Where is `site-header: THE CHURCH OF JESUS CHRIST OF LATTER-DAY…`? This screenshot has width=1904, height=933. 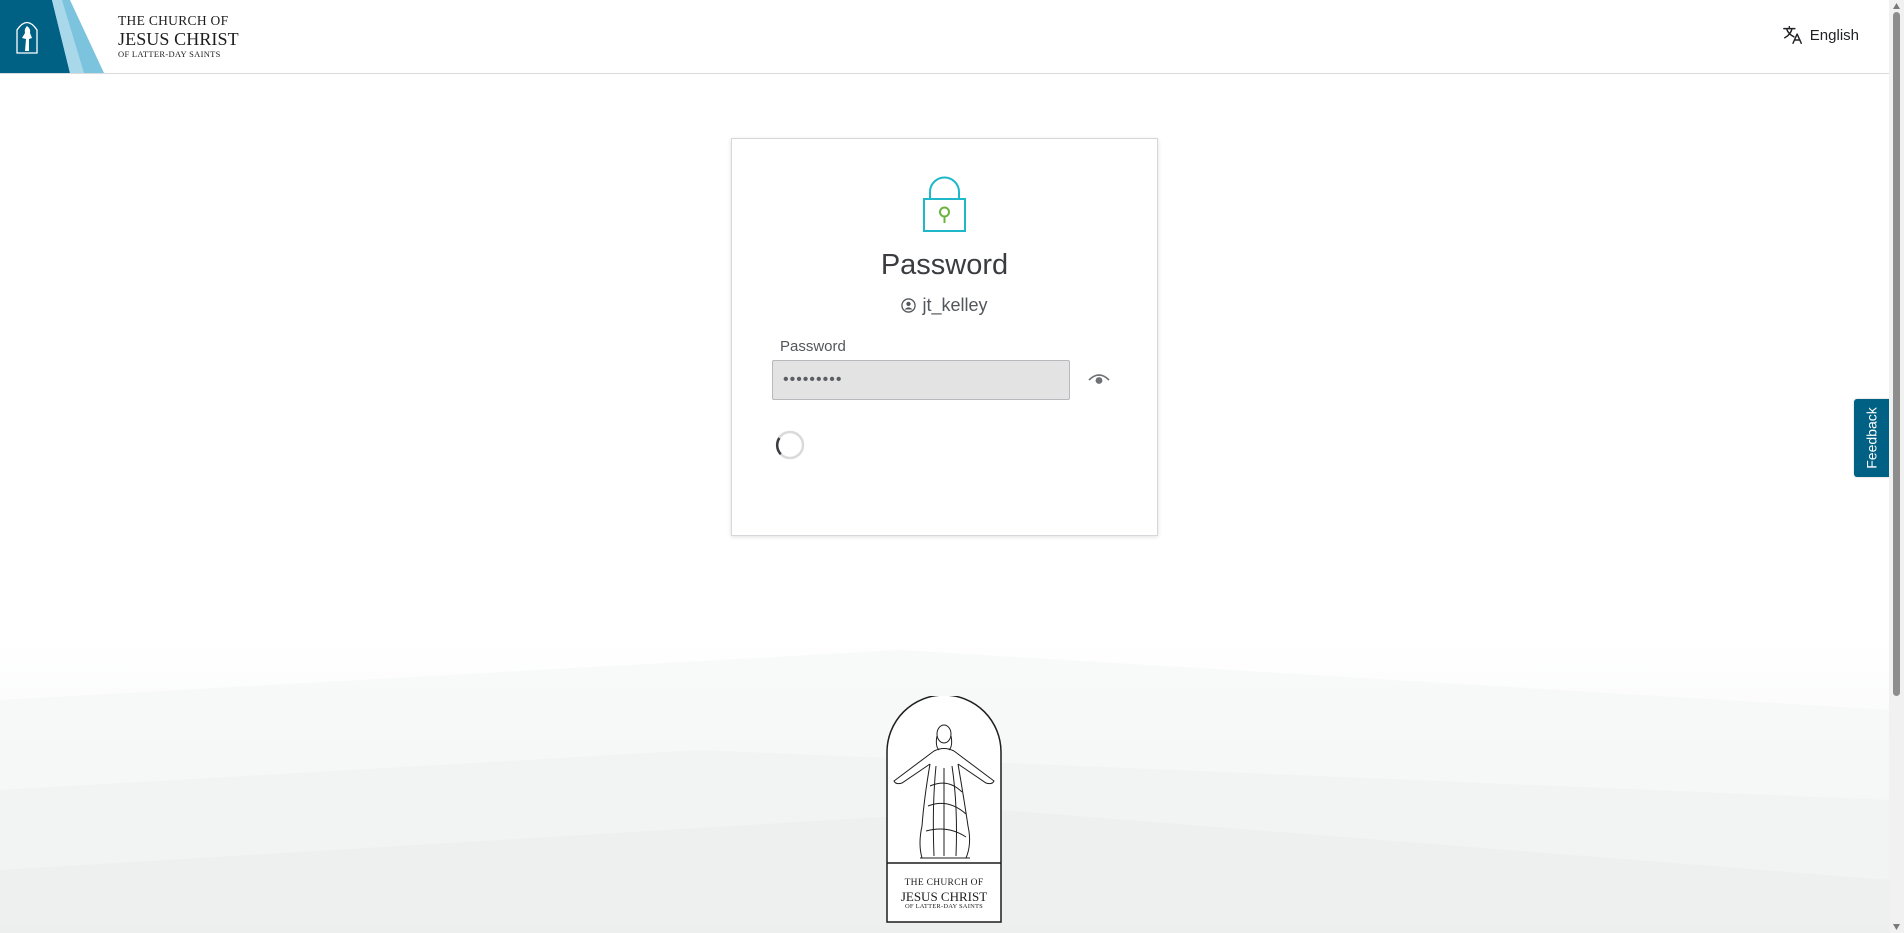
site-header: THE CHURCH OF JESUS CHRIST OF LATTER-DAY… is located at coordinates (944, 37).